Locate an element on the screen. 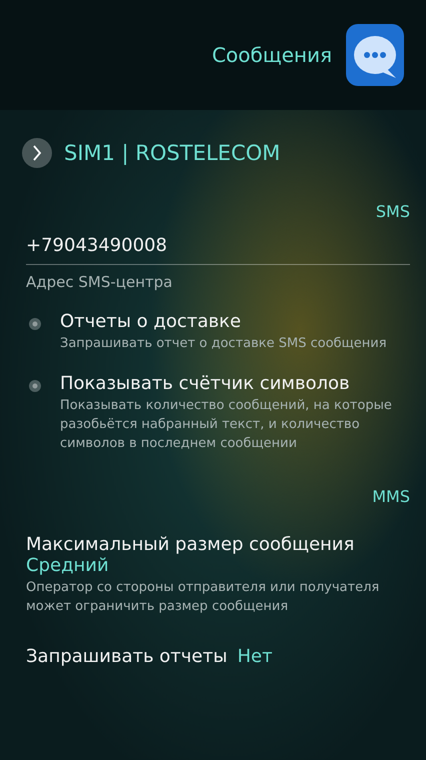 Image resolution: width=426 pixels, height=760 pixels. screen-title: Сообщения is located at coordinates (272, 55).